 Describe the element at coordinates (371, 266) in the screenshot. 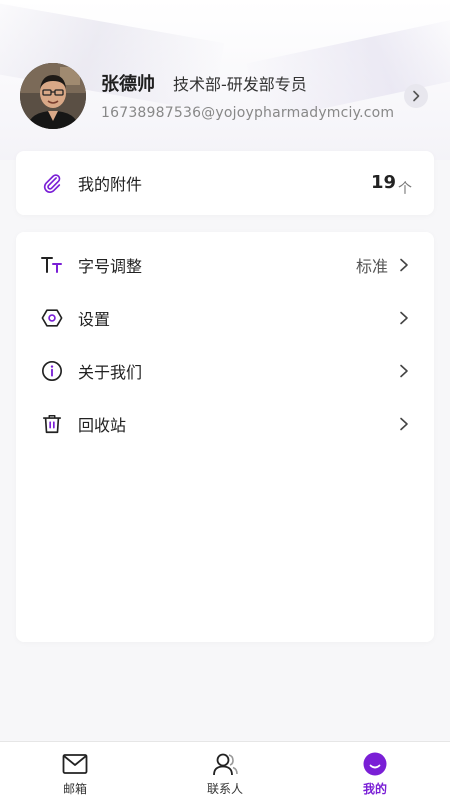

I see `font-size-value: 标准` at that location.